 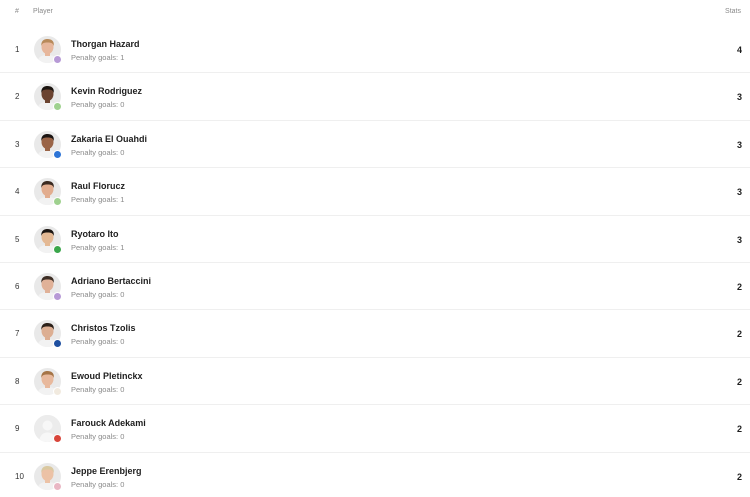 What do you see at coordinates (17, 144) in the screenshot?
I see `rank-number: 3` at bounding box center [17, 144].